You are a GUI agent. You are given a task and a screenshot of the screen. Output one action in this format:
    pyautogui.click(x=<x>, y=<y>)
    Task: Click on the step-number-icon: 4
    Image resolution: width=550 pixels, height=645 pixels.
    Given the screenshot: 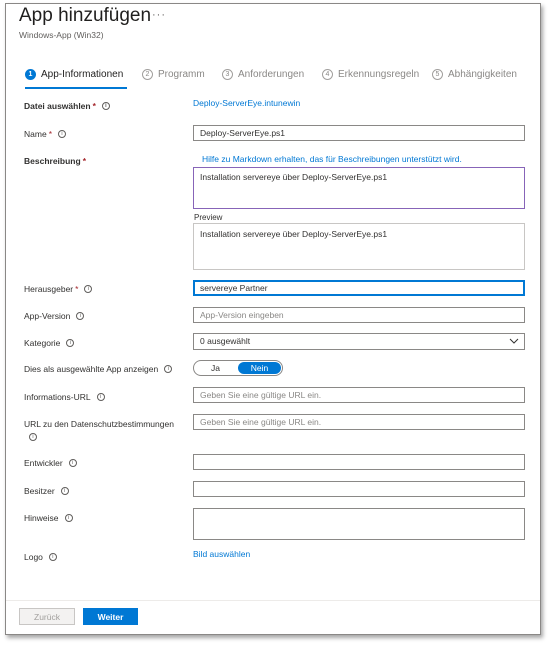 What is the action you would take?
    pyautogui.click(x=327, y=74)
    